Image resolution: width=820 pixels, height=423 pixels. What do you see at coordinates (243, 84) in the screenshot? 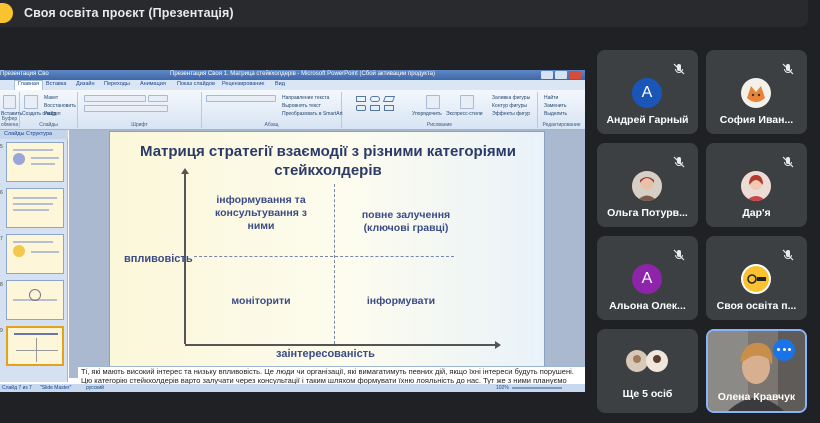
I see `tab-review: Рецензирование` at bounding box center [243, 84].